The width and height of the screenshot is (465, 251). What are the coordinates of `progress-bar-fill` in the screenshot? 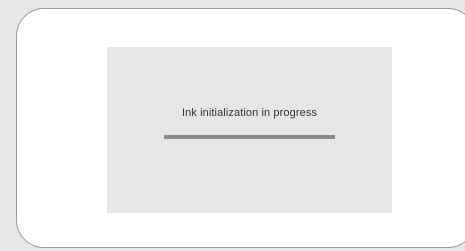 It's located at (249, 137).